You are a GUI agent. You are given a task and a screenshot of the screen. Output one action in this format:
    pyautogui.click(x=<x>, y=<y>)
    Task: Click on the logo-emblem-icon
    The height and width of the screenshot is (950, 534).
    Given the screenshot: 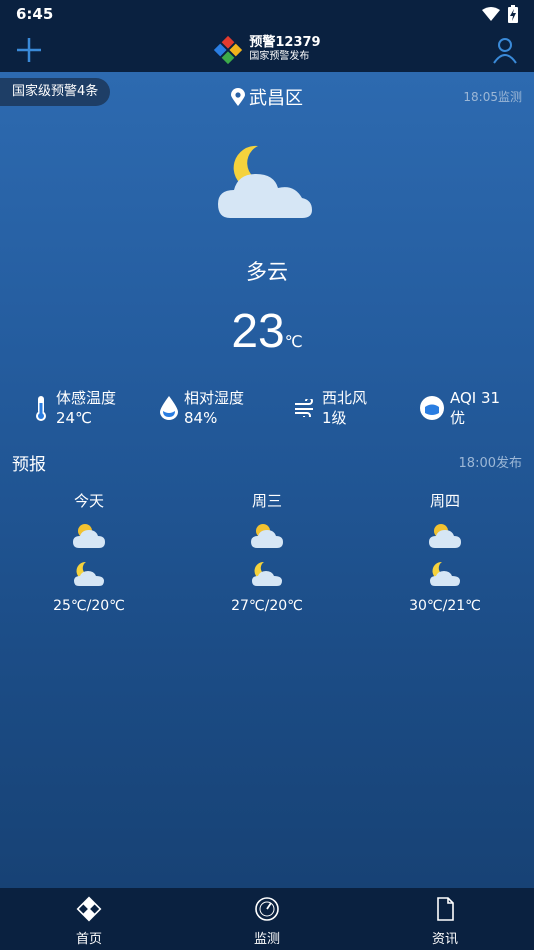 What is the action you would take?
    pyautogui.click(x=228, y=50)
    